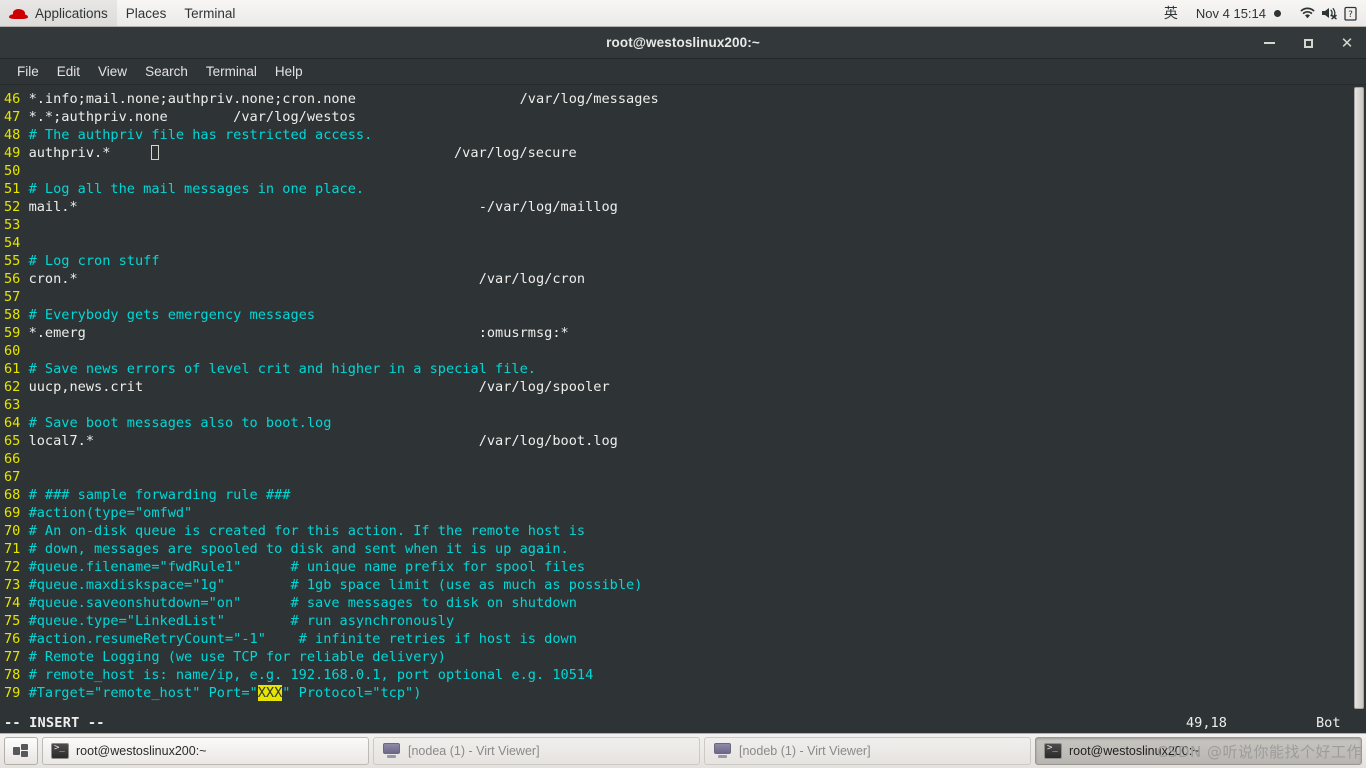  Describe the element at coordinates (16, 549) in the screenshot. I see `vim-line-number: 71` at that location.